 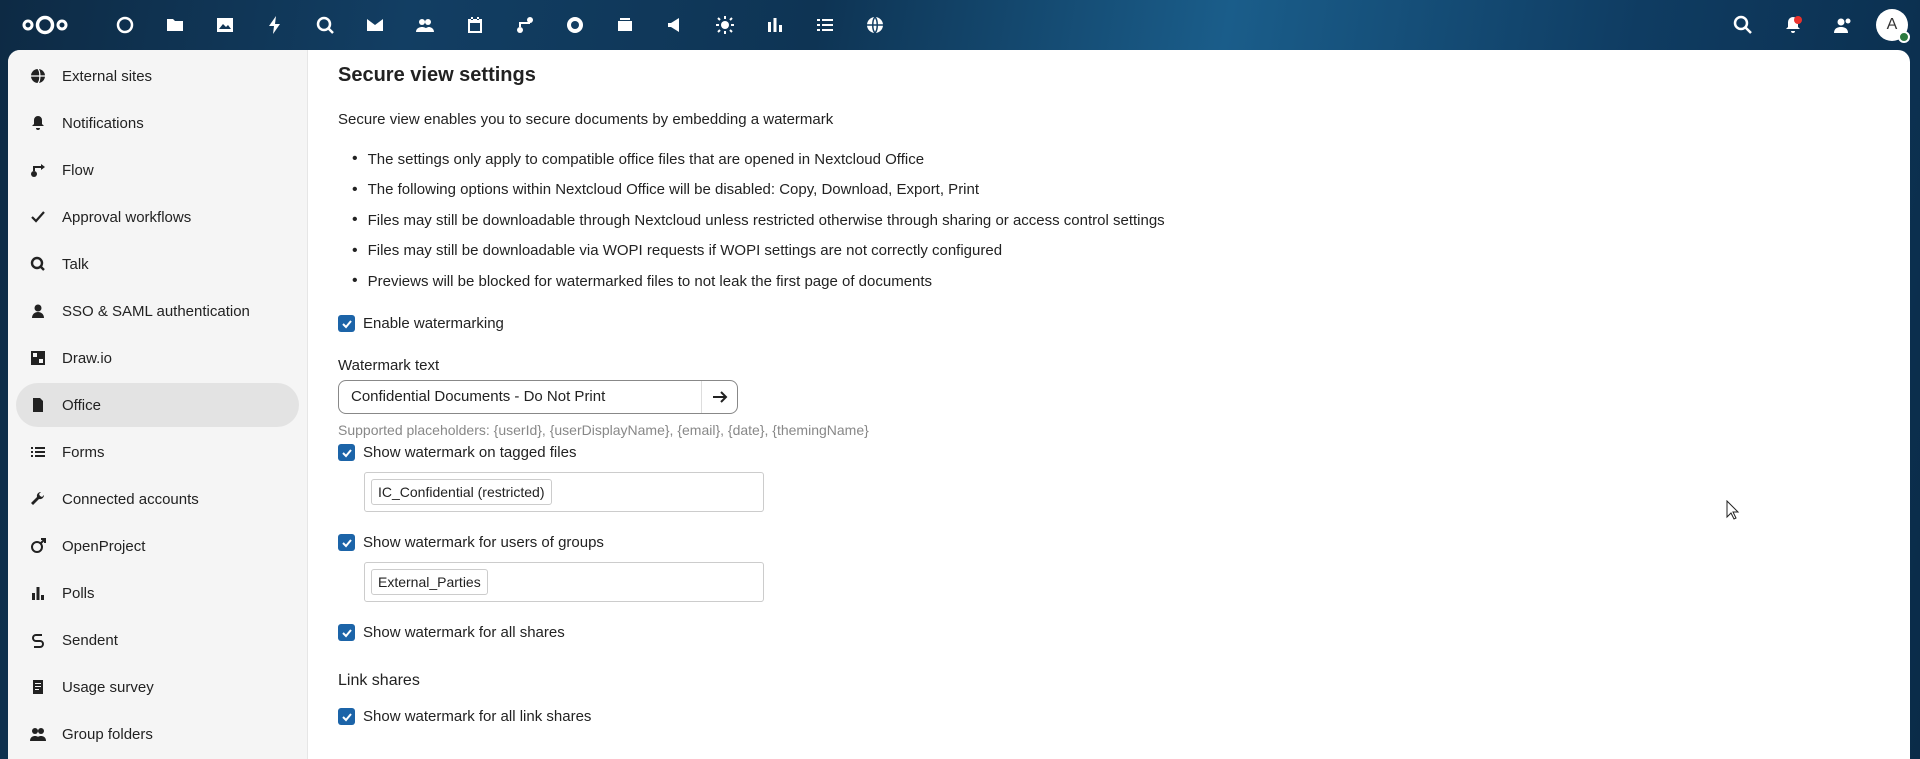 I want to click on header-right: A, so click(x=1814, y=25).